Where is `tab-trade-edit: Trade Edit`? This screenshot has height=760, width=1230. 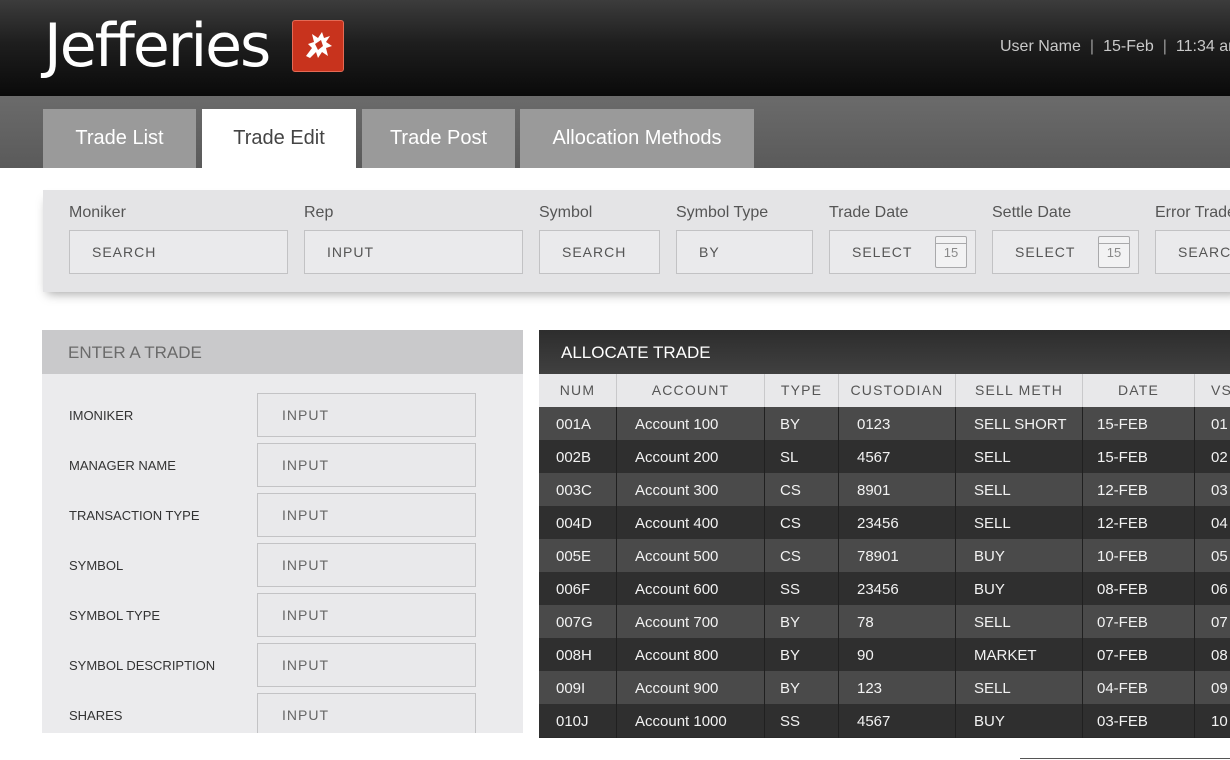 tab-trade-edit: Trade Edit is located at coordinates (279, 138).